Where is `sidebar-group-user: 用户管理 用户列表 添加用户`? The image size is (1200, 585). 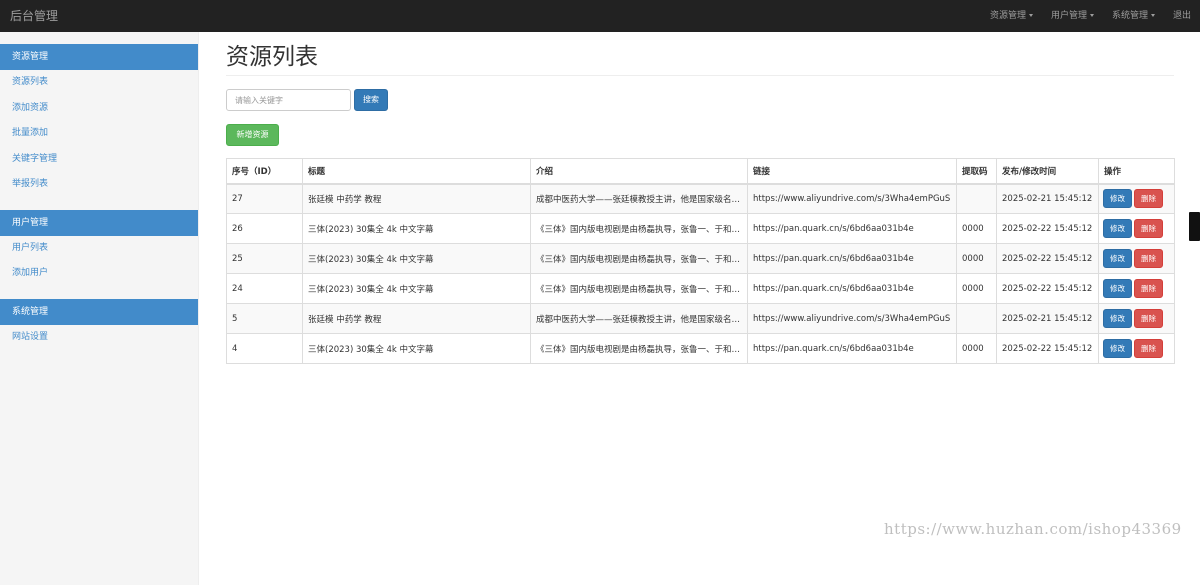 sidebar-group-user: 用户管理 用户列表 添加用户 is located at coordinates (99, 248).